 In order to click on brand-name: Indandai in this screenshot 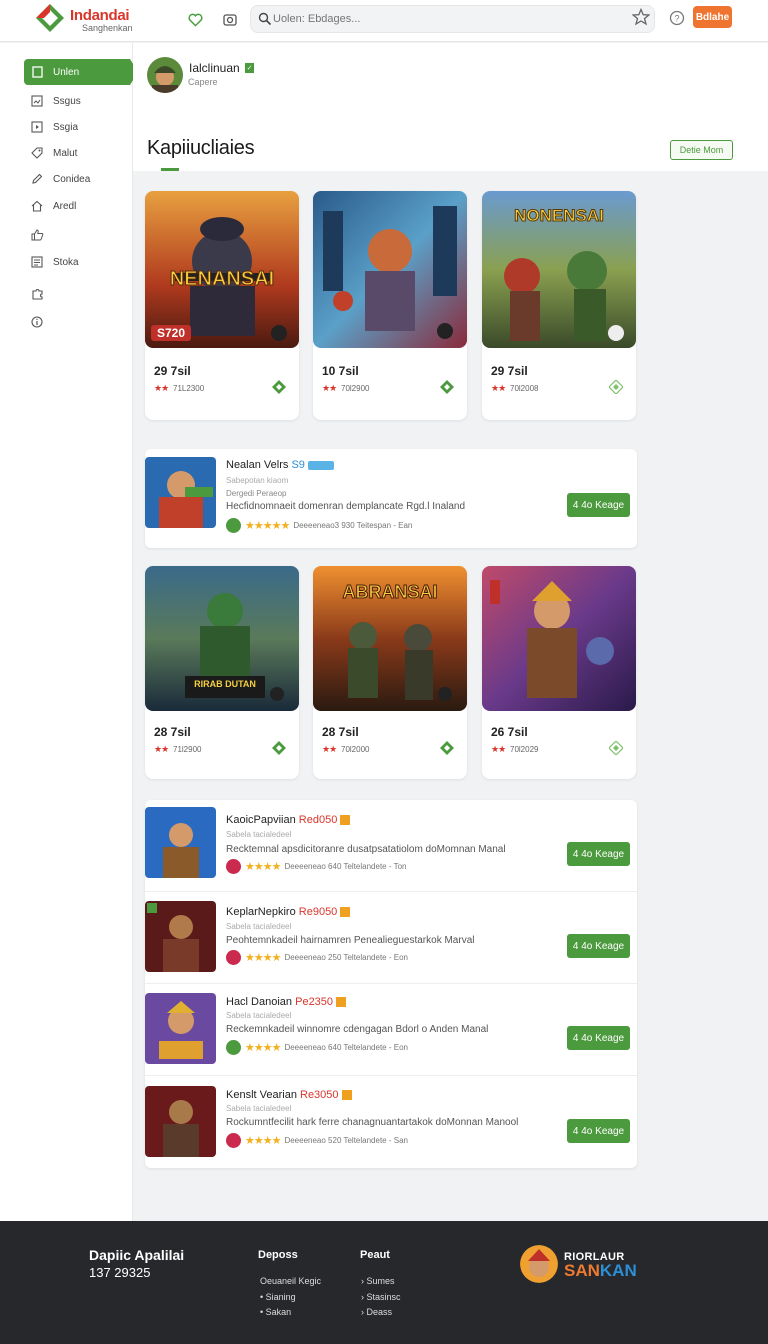, I will do `click(100, 15)`.